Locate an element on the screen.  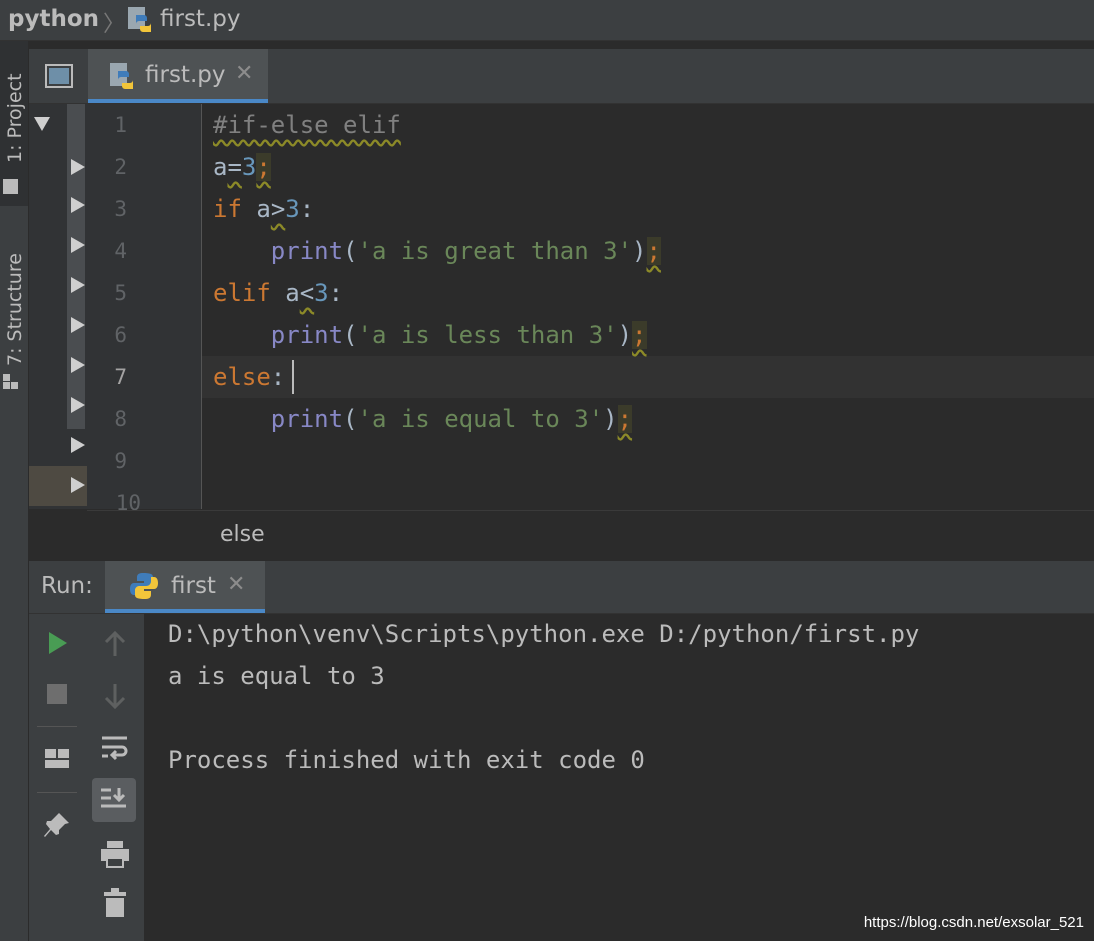
run-tab-label: first is located at coordinates (193, 586).